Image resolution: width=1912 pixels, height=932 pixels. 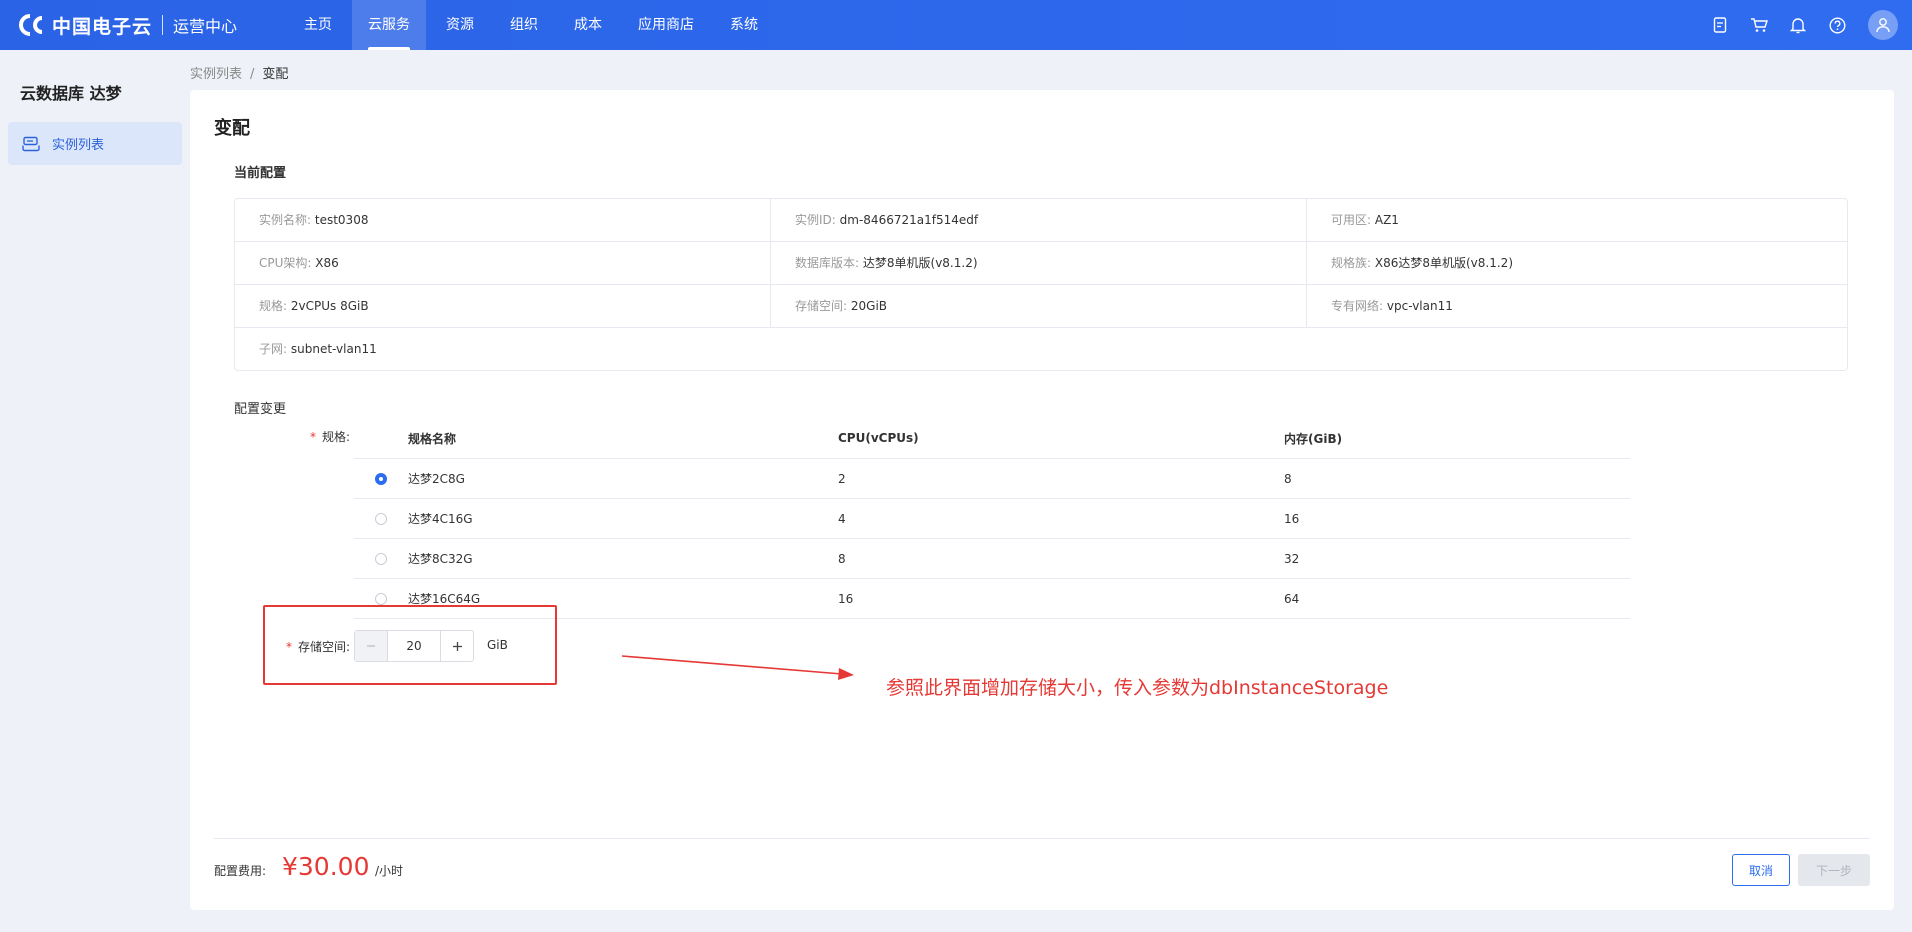 I want to click on config-storage: 存储空间: 20GiB, so click(x=1039, y=306).